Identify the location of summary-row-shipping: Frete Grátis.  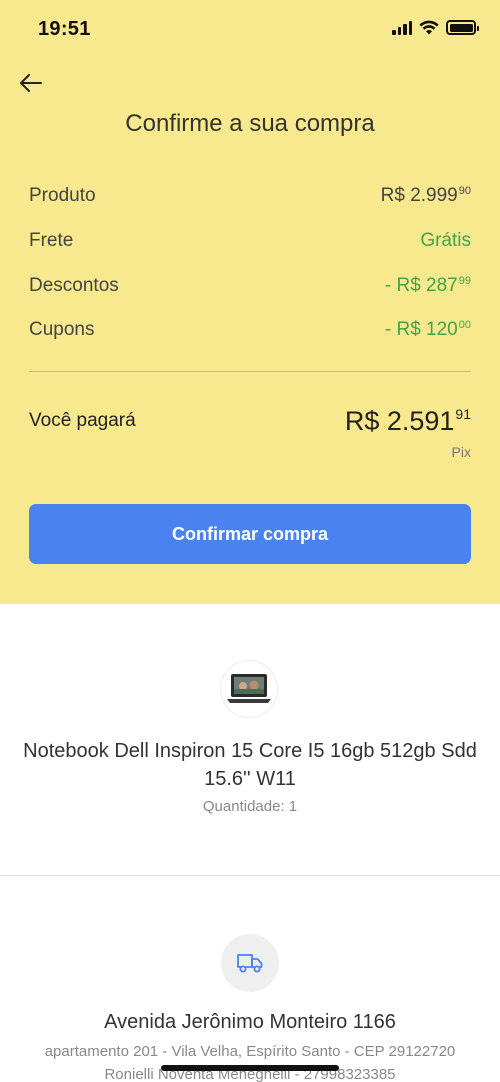
(250, 241).